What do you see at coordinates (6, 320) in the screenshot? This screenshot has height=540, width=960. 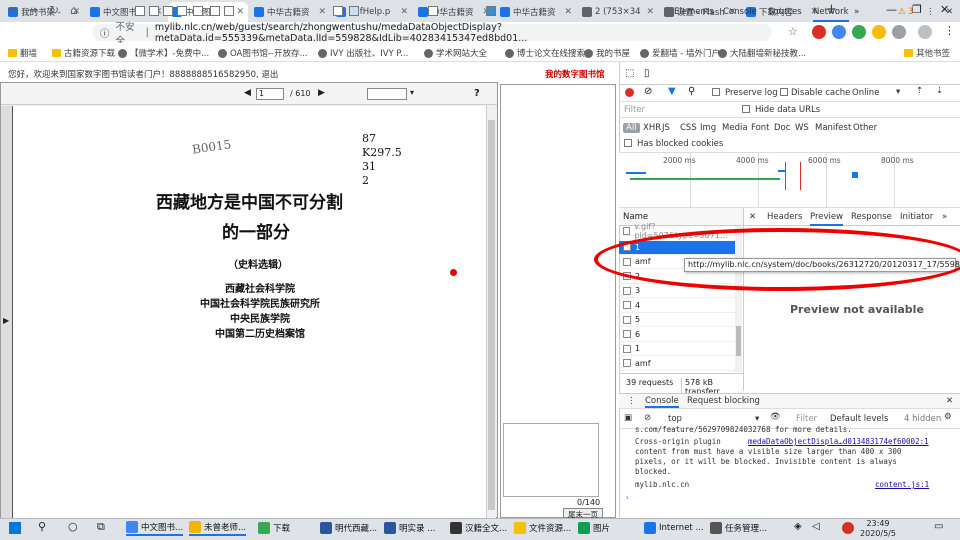 I see `expand-arrow-icon: ▶` at bounding box center [6, 320].